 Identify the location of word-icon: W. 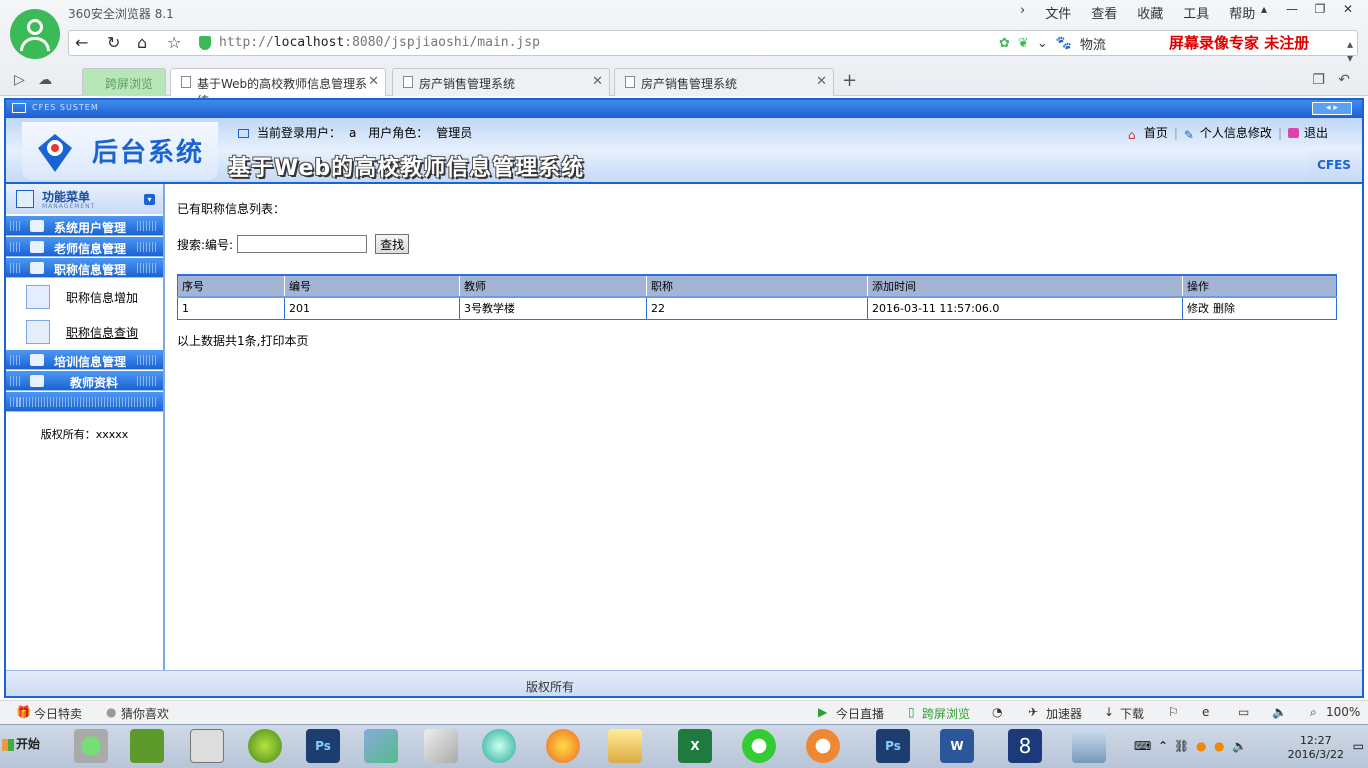
(957, 746).